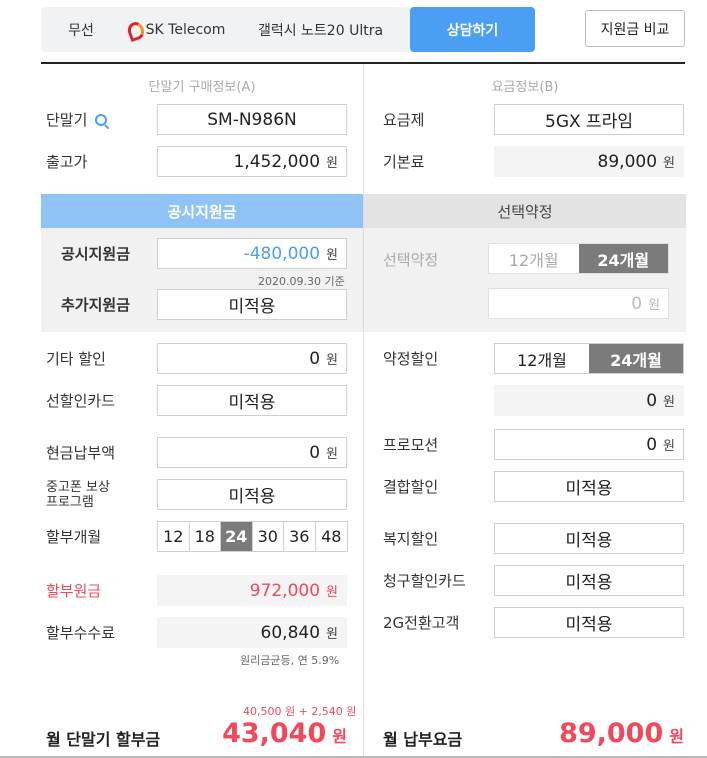 The image size is (707, 758). What do you see at coordinates (202, 211) in the screenshot?
I see `subsidy-band: 공시지원금` at bounding box center [202, 211].